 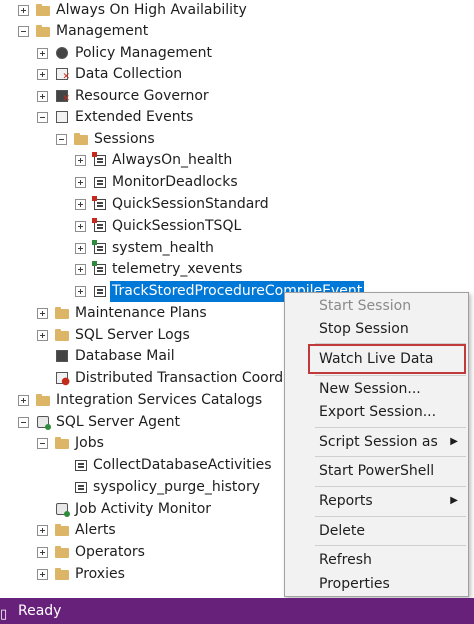 What do you see at coordinates (132, 335) in the screenshot?
I see `tree-node-label: SQL Server Logs` at bounding box center [132, 335].